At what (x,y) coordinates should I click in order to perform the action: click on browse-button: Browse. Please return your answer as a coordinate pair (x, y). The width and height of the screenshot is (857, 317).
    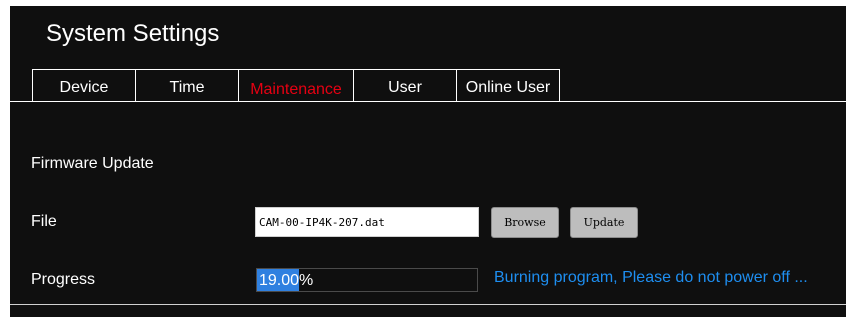
    Looking at the image, I should click on (525, 222).